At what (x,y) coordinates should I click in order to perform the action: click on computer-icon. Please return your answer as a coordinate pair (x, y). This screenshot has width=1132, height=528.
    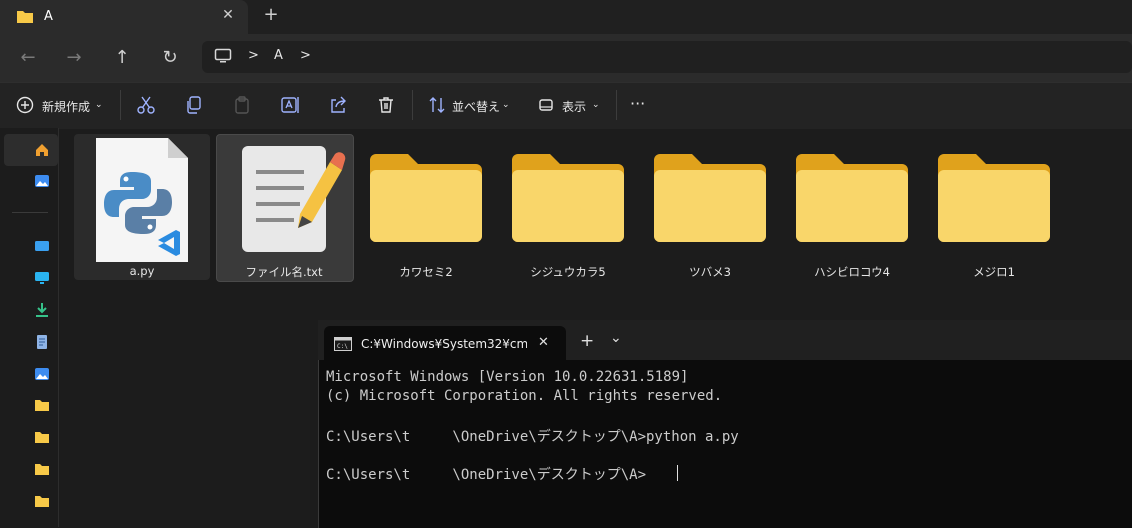
    Looking at the image, I should click on (223, 55).